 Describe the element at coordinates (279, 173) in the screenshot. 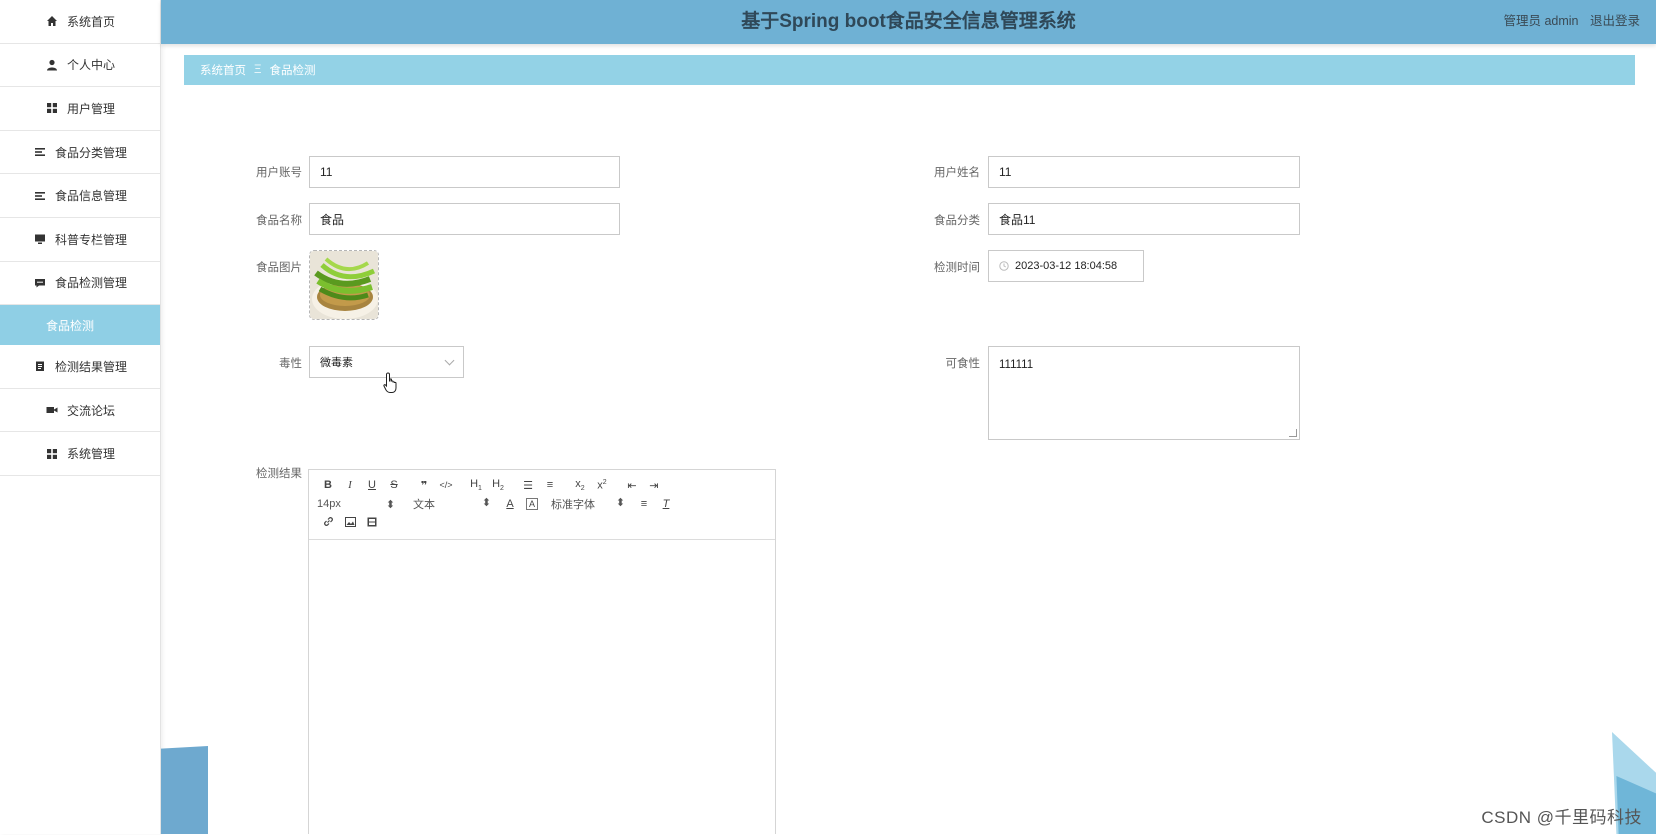

I see `account-label: 用户账号` at that location.